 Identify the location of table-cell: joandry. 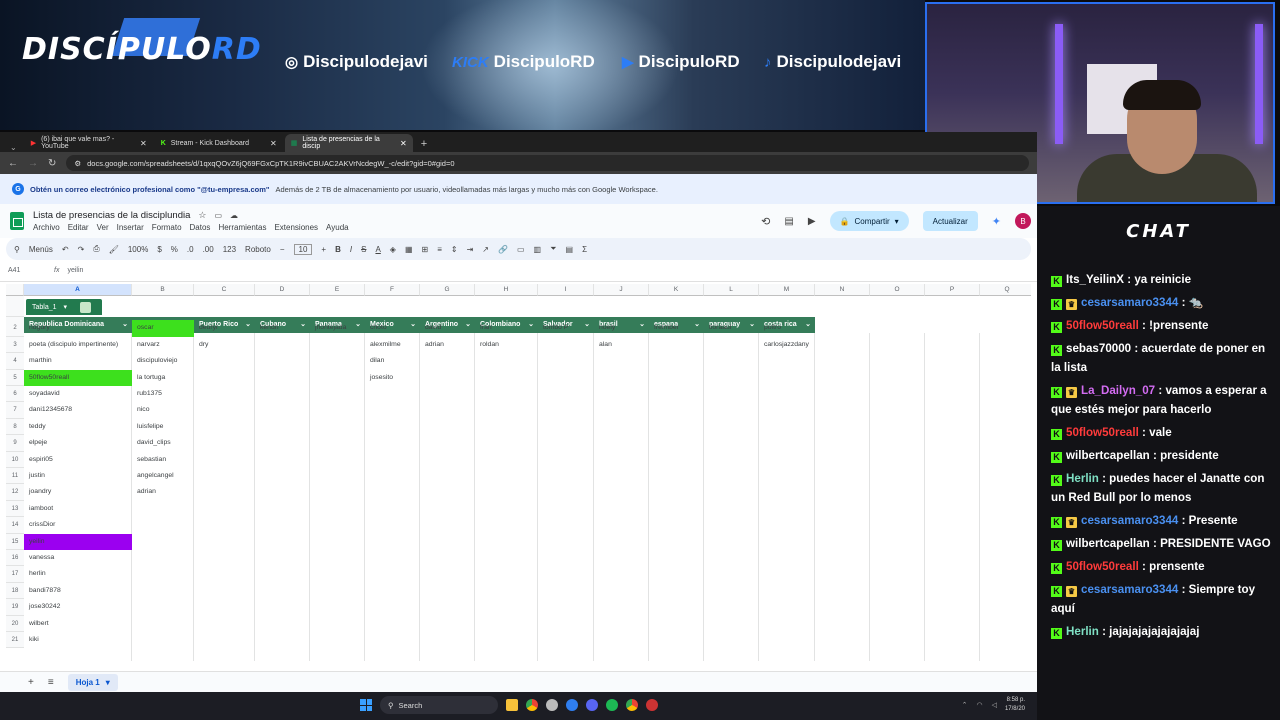
(78, 492).